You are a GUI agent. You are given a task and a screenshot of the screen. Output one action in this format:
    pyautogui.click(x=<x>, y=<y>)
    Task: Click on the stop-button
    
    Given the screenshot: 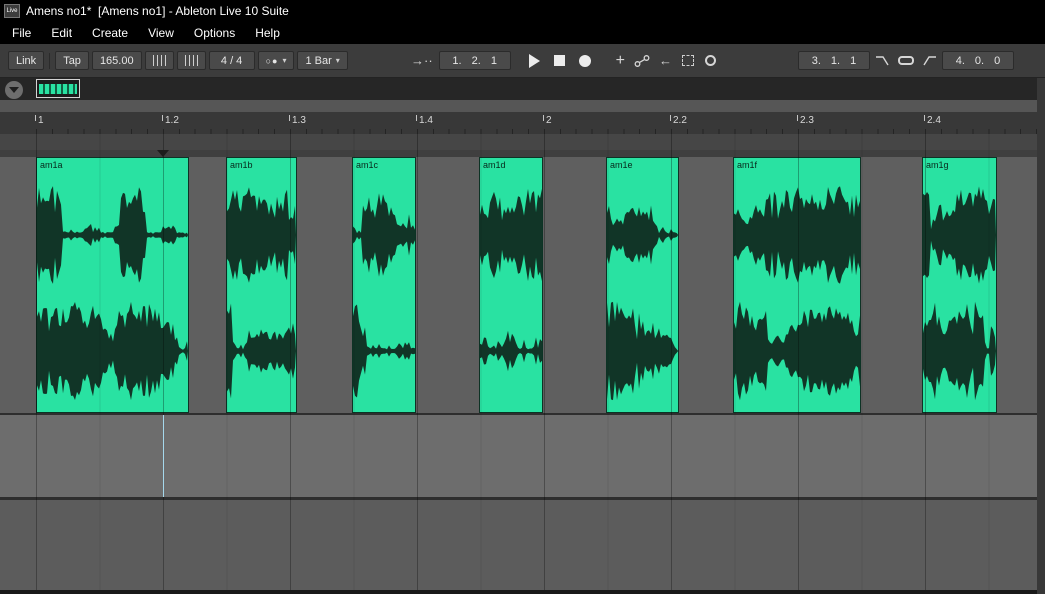 What is the action you would take?
    pyautogui.click(x=559, y=60)
    